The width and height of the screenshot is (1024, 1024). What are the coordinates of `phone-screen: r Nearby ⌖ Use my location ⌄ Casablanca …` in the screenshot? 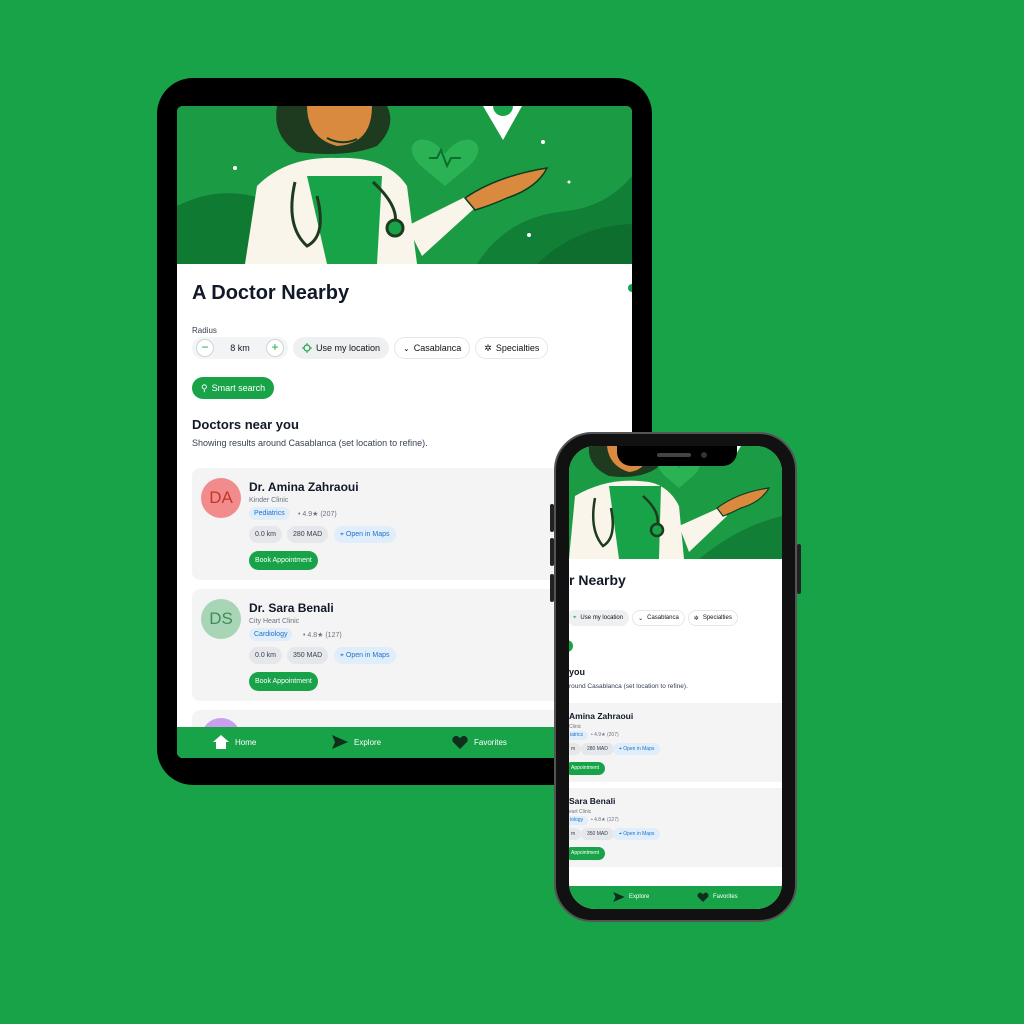 It's located at (675, 677).